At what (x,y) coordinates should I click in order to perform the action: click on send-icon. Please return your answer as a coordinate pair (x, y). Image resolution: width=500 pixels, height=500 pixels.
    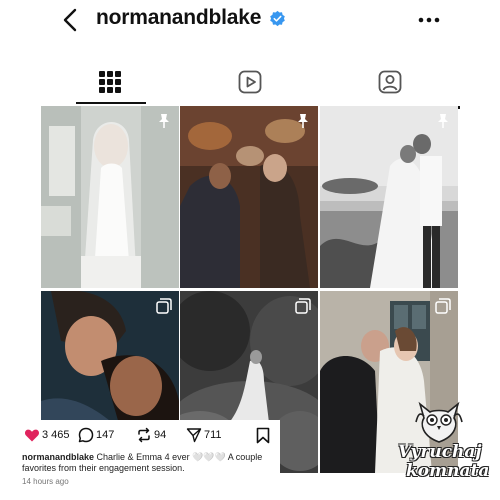
    Looking at the image, I should click on (194, 435).